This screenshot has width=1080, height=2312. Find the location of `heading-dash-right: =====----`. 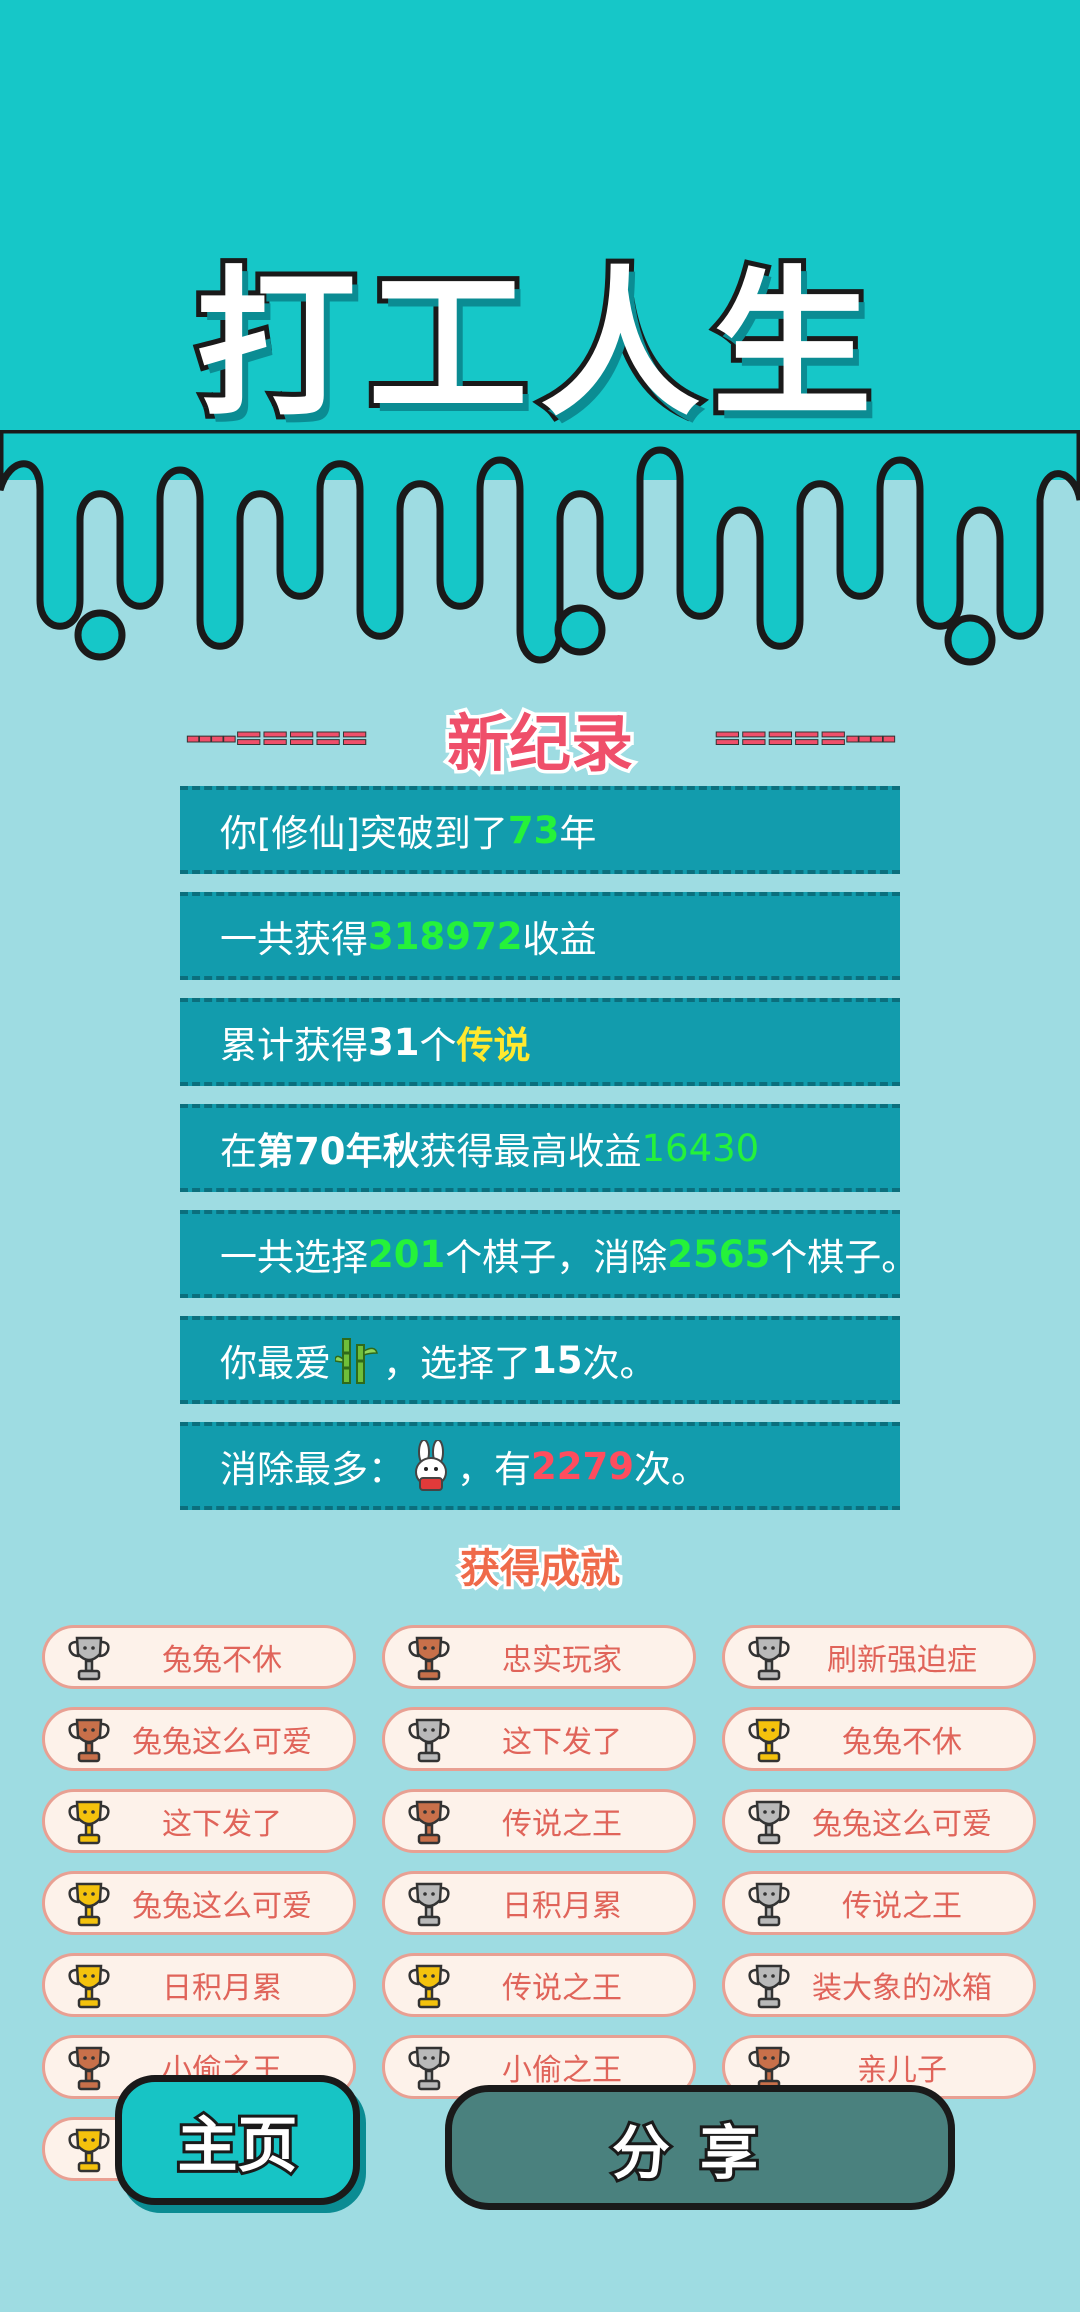

heading-dash-right: =====---- is located at coordinates (804, 738).